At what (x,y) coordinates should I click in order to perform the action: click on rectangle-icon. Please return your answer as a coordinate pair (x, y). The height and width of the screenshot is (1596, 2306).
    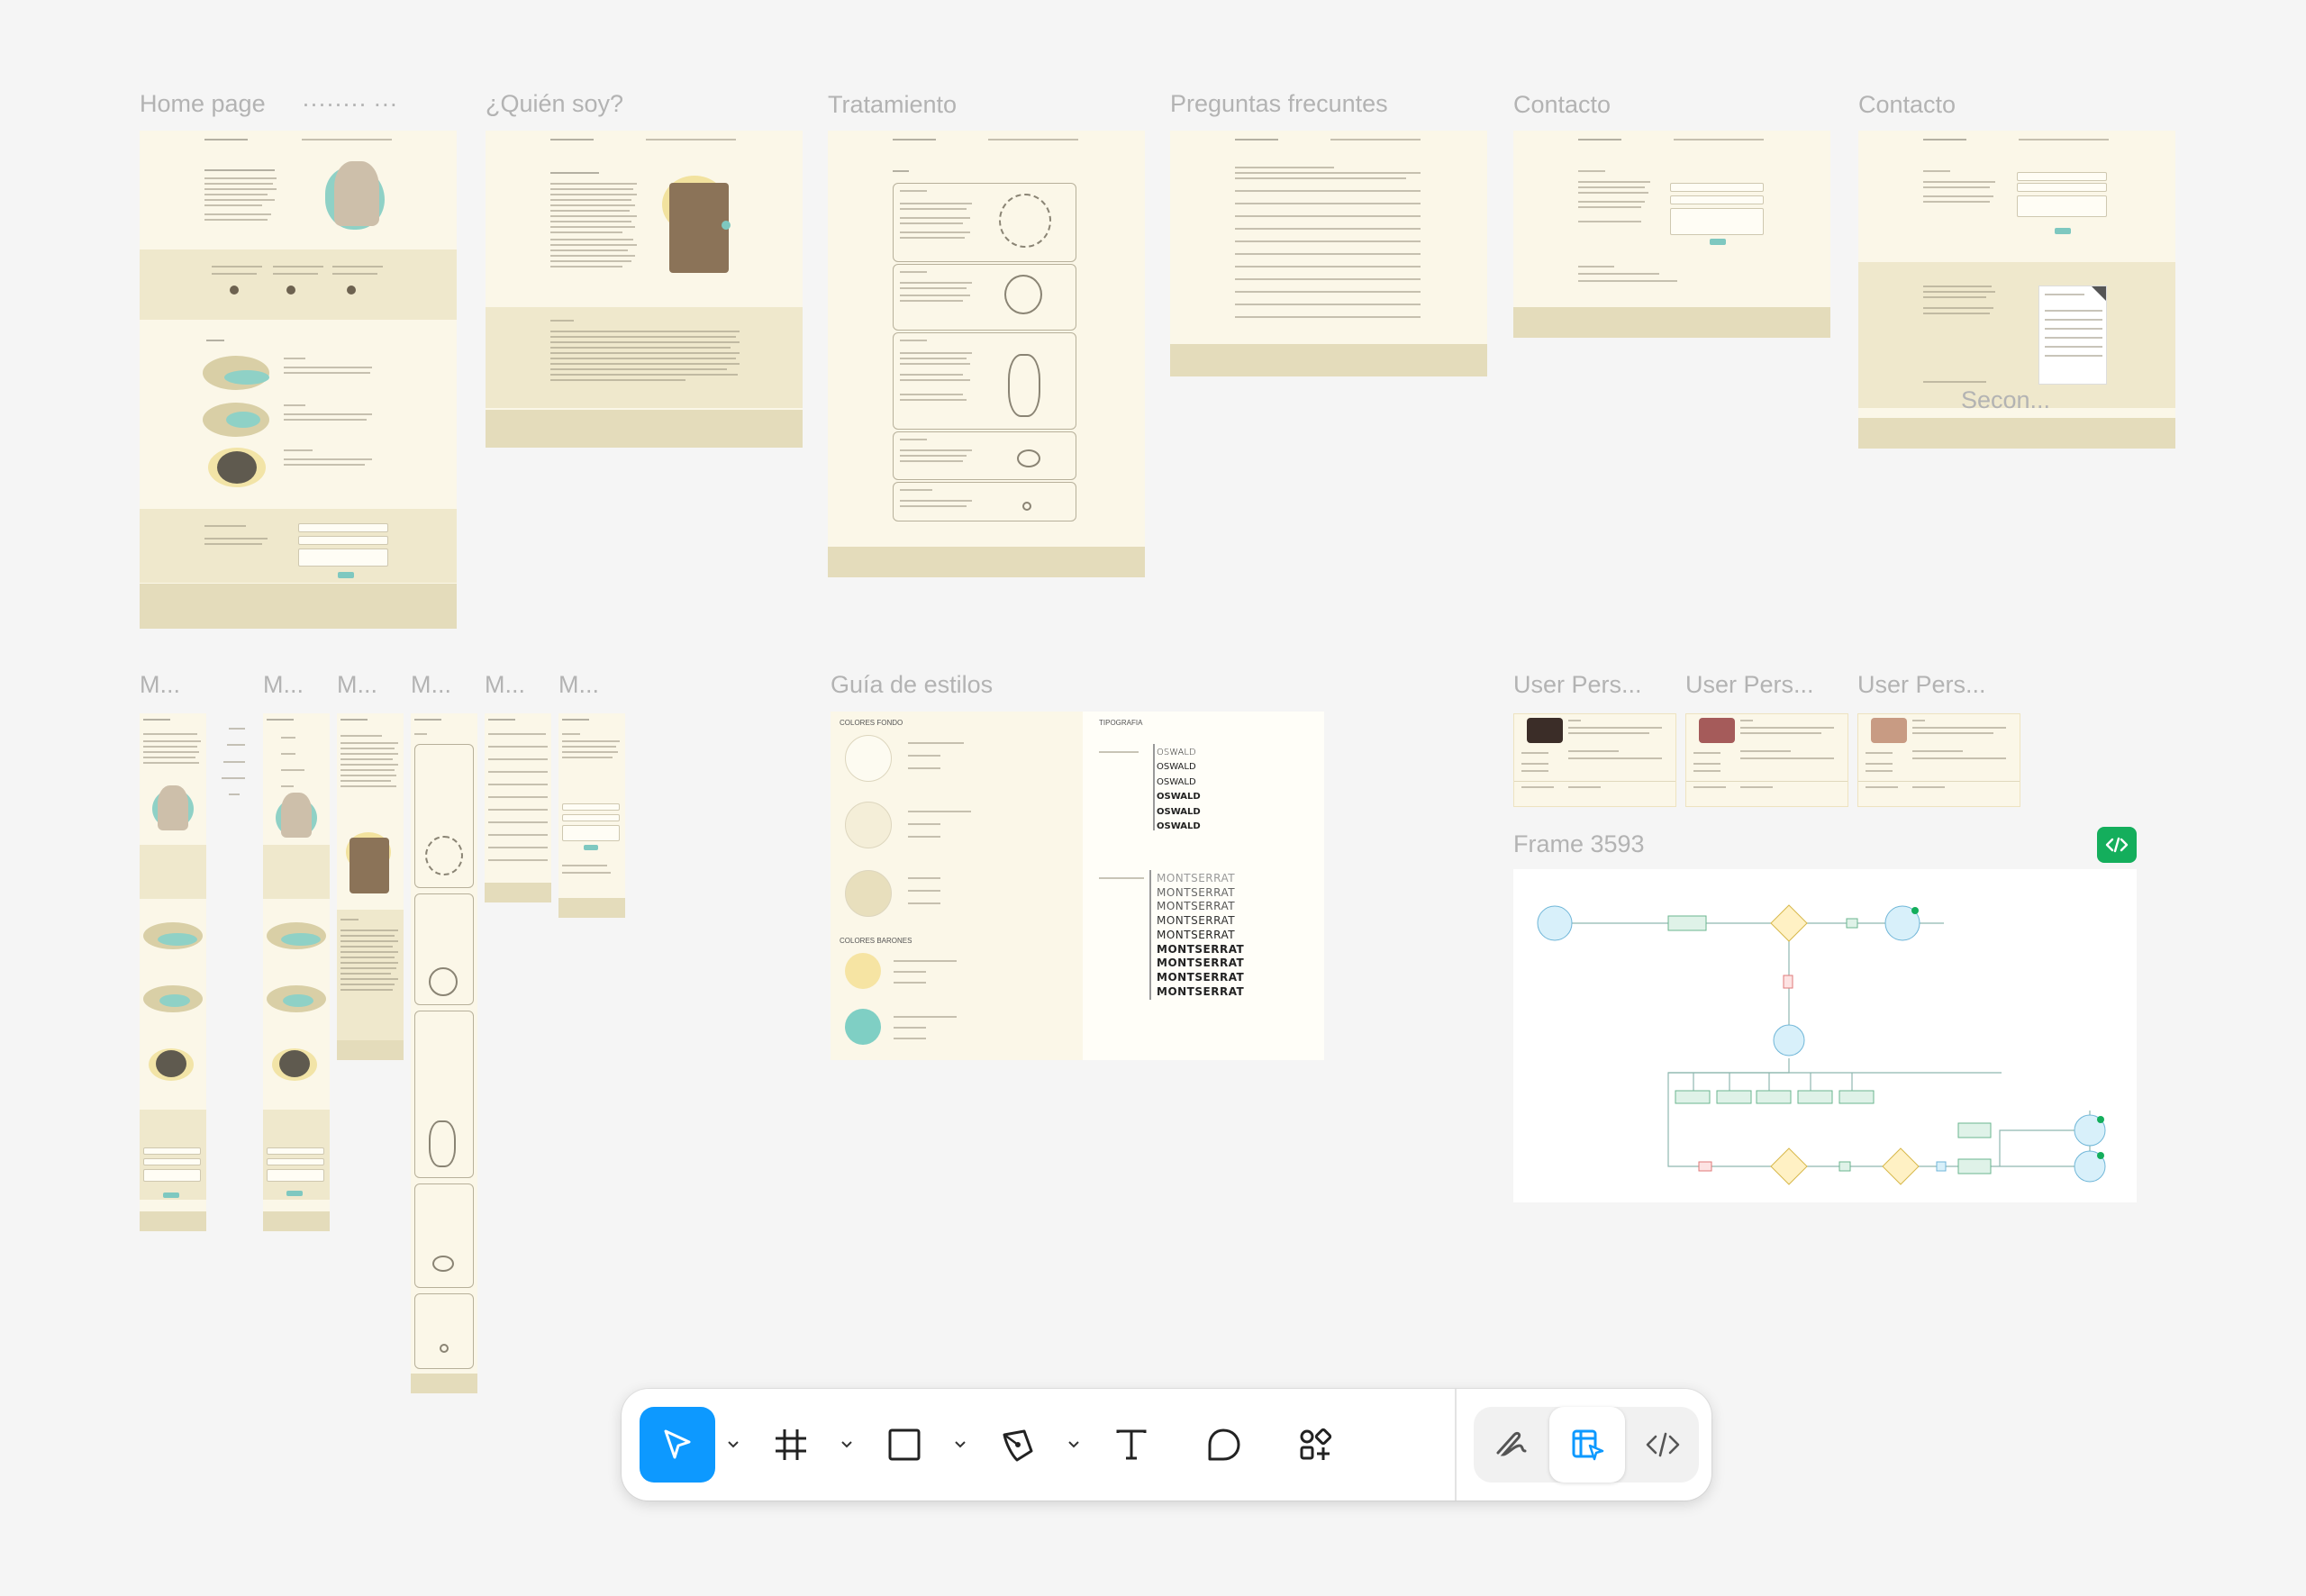
    Looking at the image, I should click on (904, 1444).